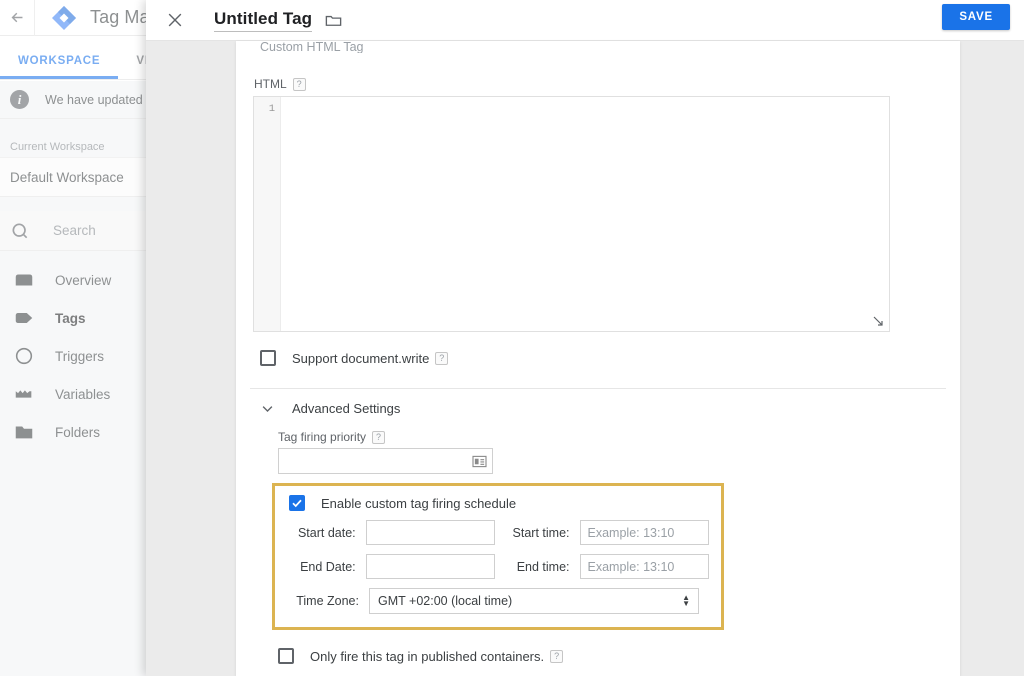 The image size is (1024, 676). I want to click on tag-name-area: Untitled Tag, so click(278, 20).